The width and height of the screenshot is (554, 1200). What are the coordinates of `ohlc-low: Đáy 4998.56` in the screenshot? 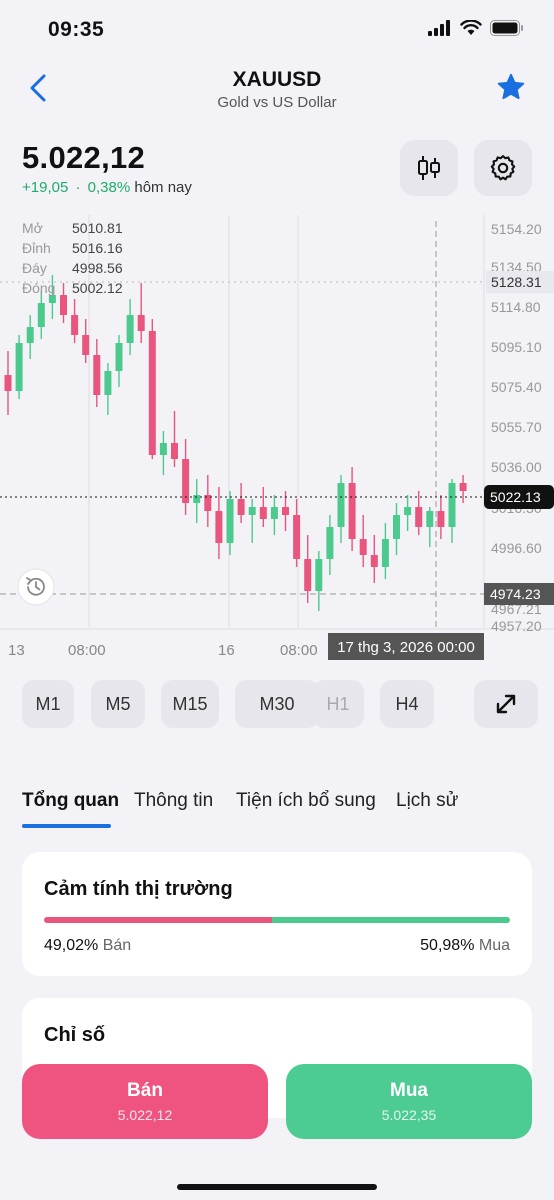 It's located at (72, 268).